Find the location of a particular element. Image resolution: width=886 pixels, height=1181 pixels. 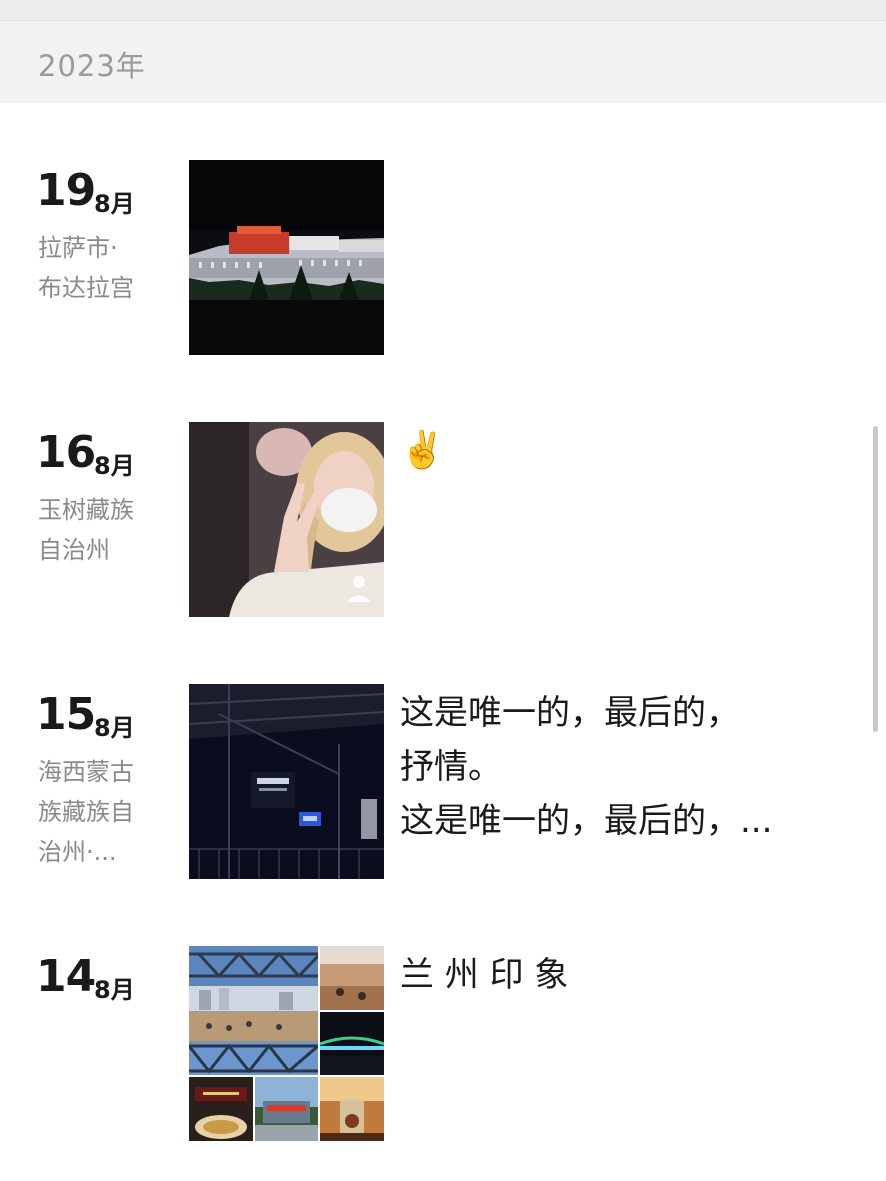

selfie-photo is located at coordinates (286, 519).